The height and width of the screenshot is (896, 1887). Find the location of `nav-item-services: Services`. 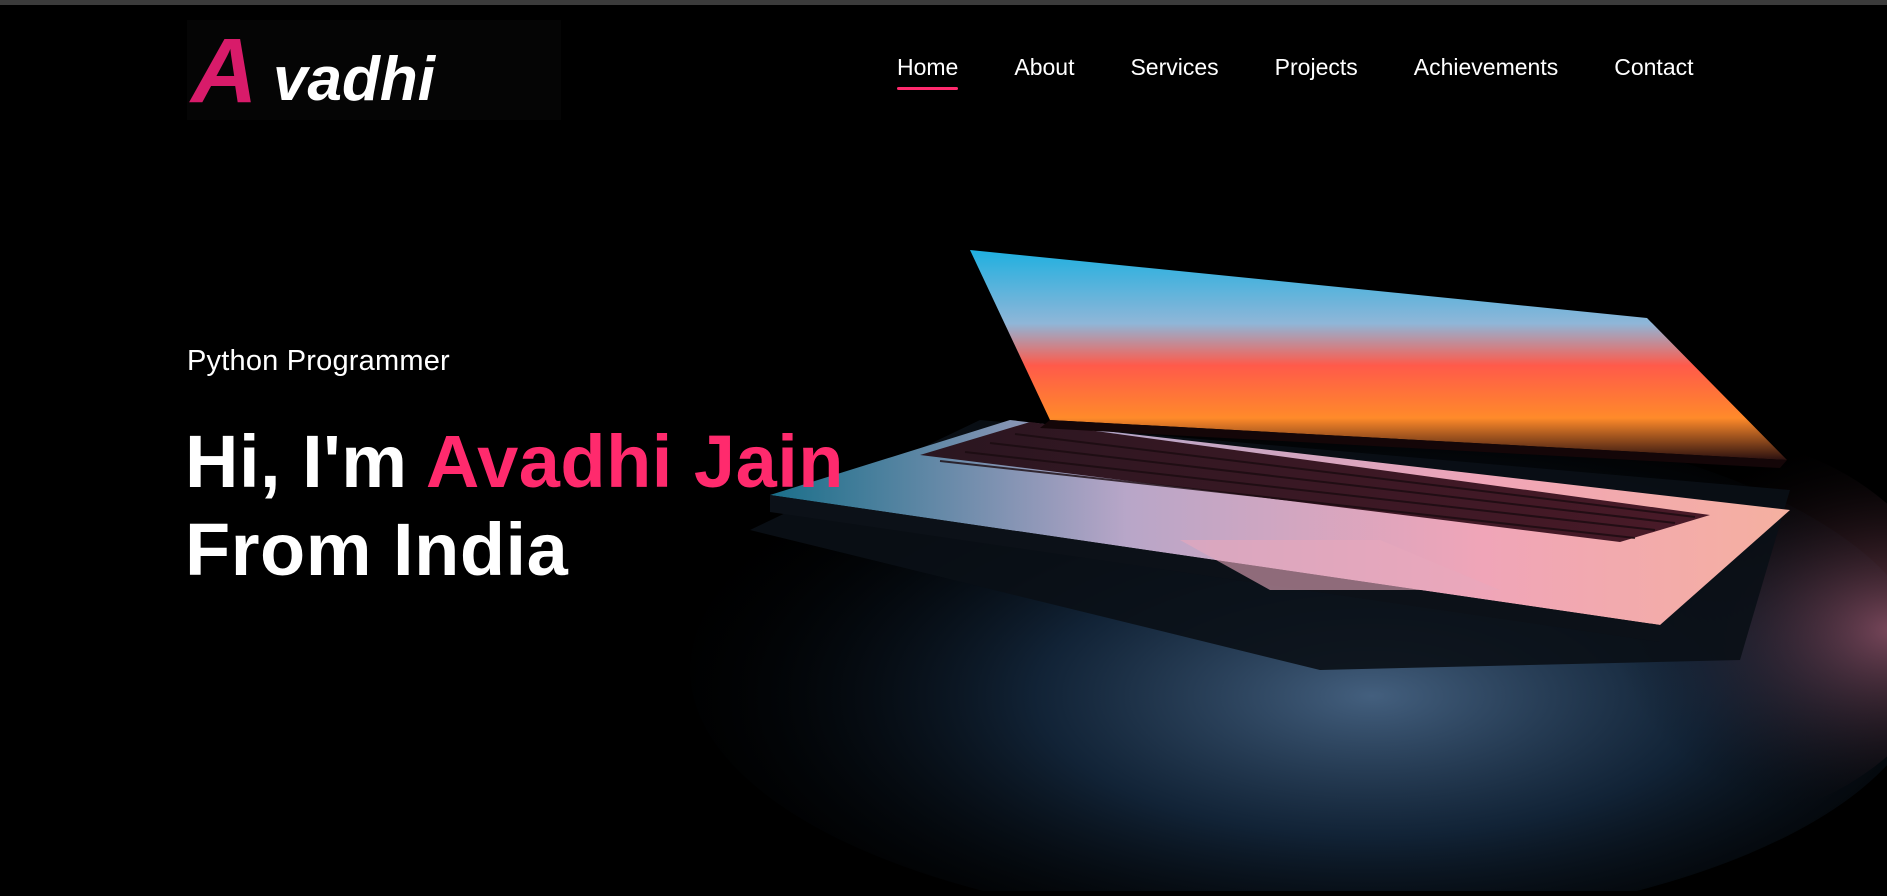

nav-item-services: Services is located at coordinates (1174, 67).